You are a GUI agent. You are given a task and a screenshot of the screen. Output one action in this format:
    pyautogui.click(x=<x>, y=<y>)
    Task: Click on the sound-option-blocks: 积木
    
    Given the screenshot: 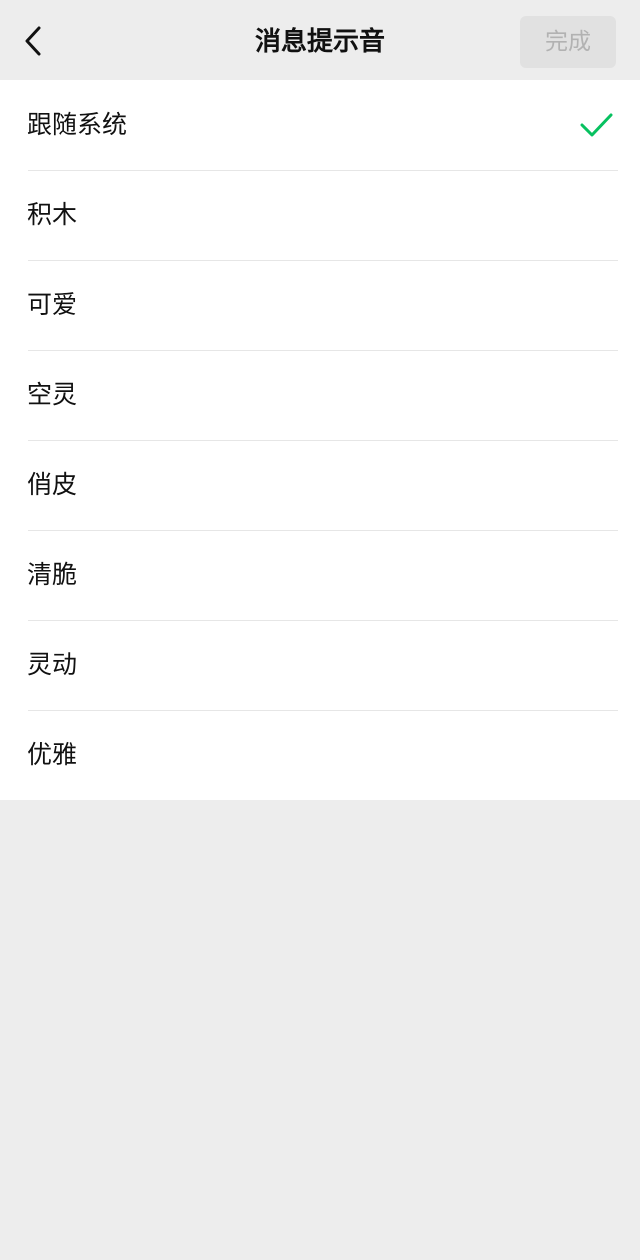 What is the action you would take?
    pyautogui.click(x=320, y=215)
    